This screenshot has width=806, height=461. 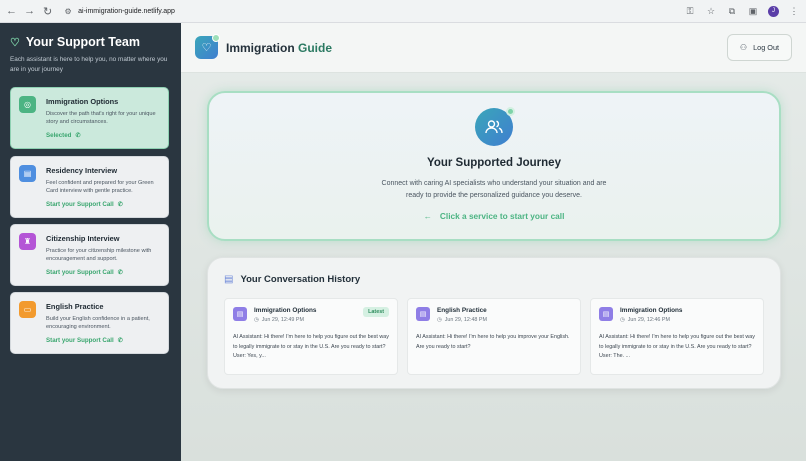 I want to click on site-info-icon: ⚙, so click(x=68, y=11).